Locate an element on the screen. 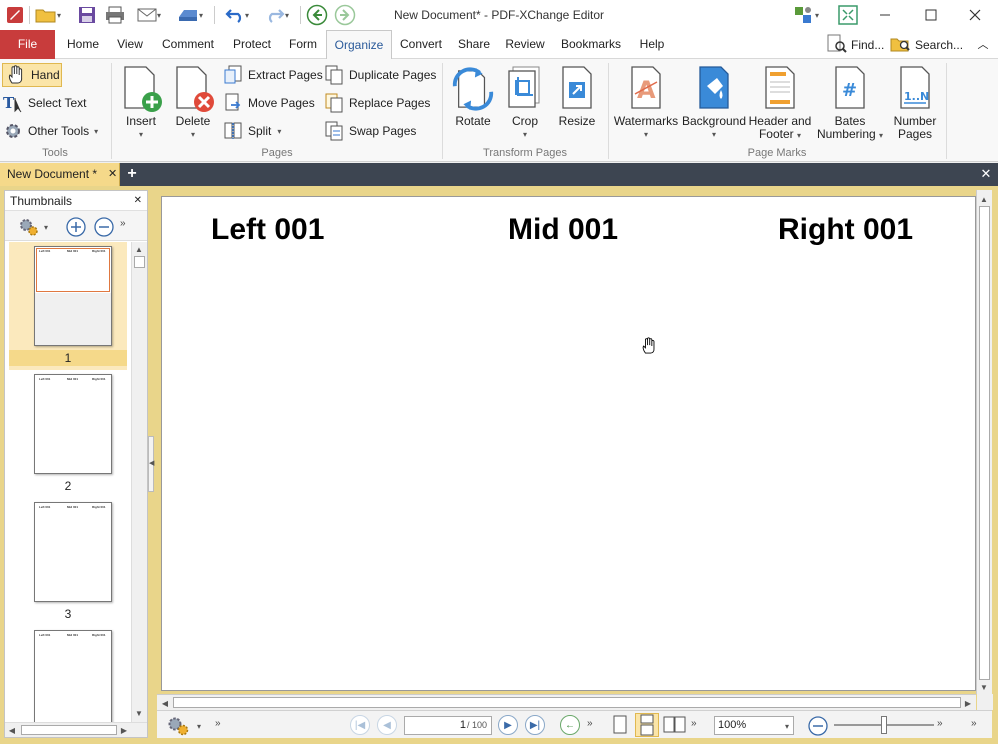 This screenshot has width=998, height=744. two-page-icon is located at coordinates (675, 726).